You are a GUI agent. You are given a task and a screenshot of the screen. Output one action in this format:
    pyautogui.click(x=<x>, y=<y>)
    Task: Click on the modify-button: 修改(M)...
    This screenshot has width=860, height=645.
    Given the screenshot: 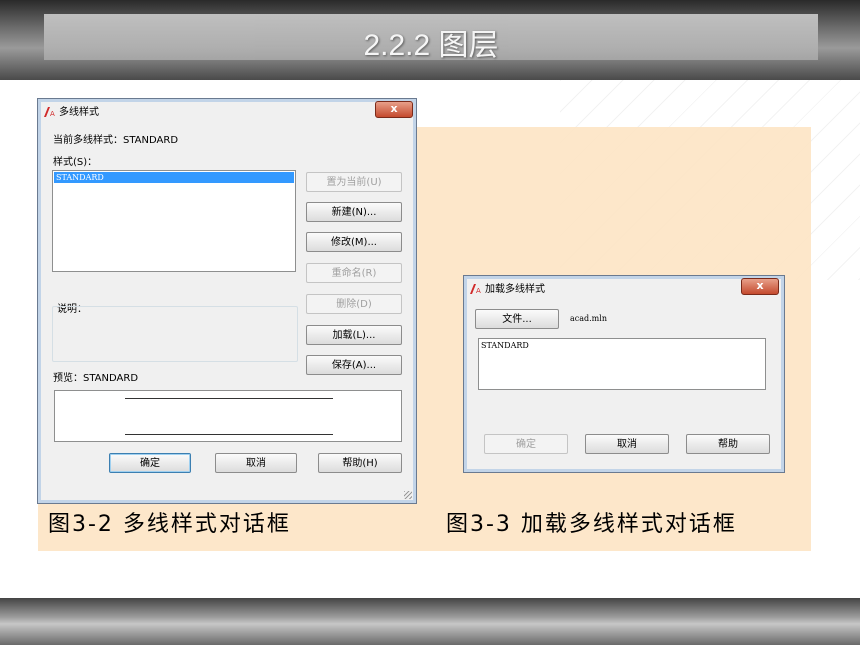 What is the action you would take?
    pyautogui.click(x=354, y=242)
    